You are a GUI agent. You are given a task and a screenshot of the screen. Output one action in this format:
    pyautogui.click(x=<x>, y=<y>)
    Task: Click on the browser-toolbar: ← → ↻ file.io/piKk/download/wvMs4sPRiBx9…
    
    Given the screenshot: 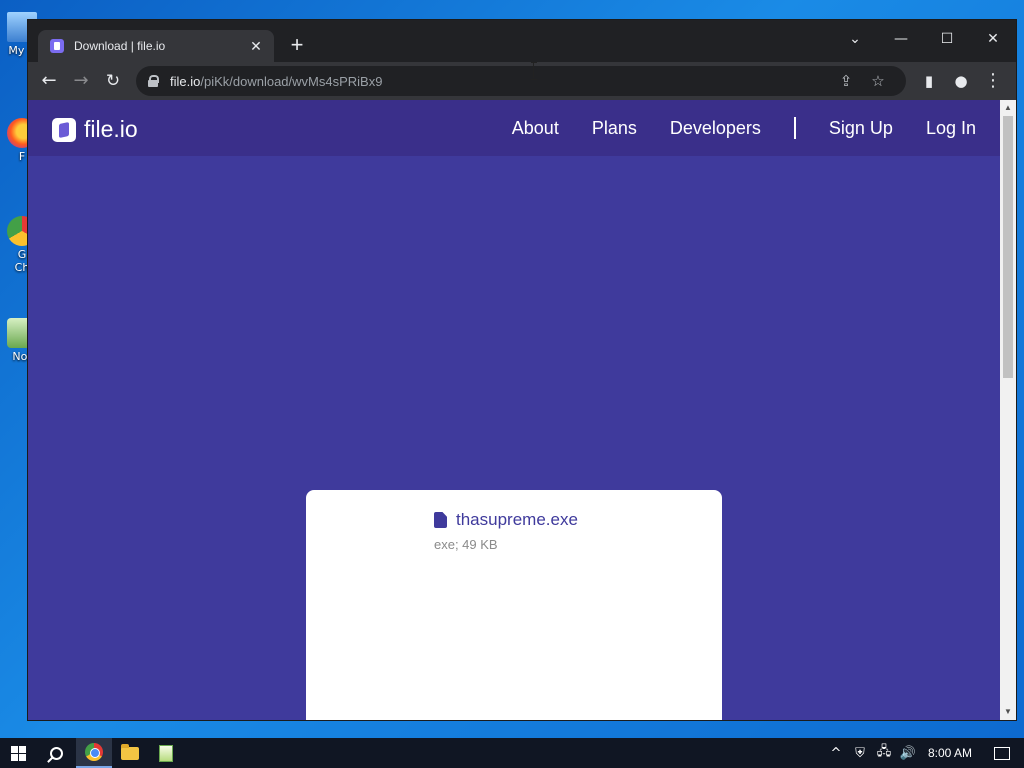 What is the action you would take?
    pyautogui.click(x=522, y=81)
    